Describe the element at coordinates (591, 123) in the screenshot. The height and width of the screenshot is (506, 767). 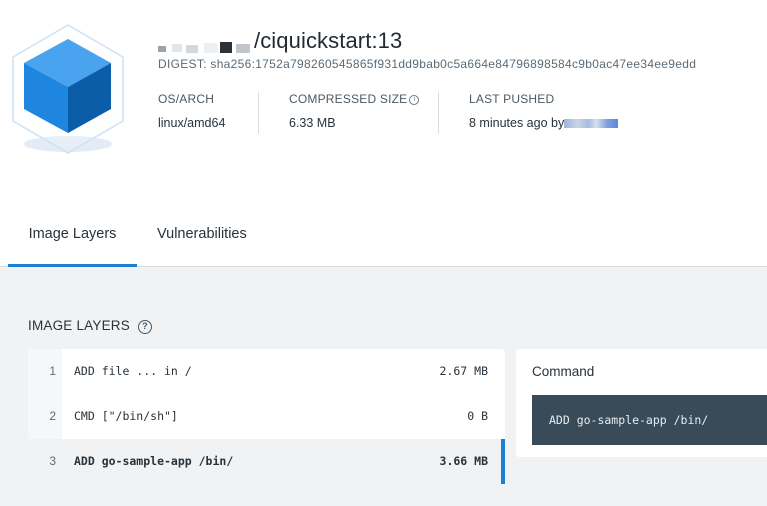
I see `redacted-username` at that location.